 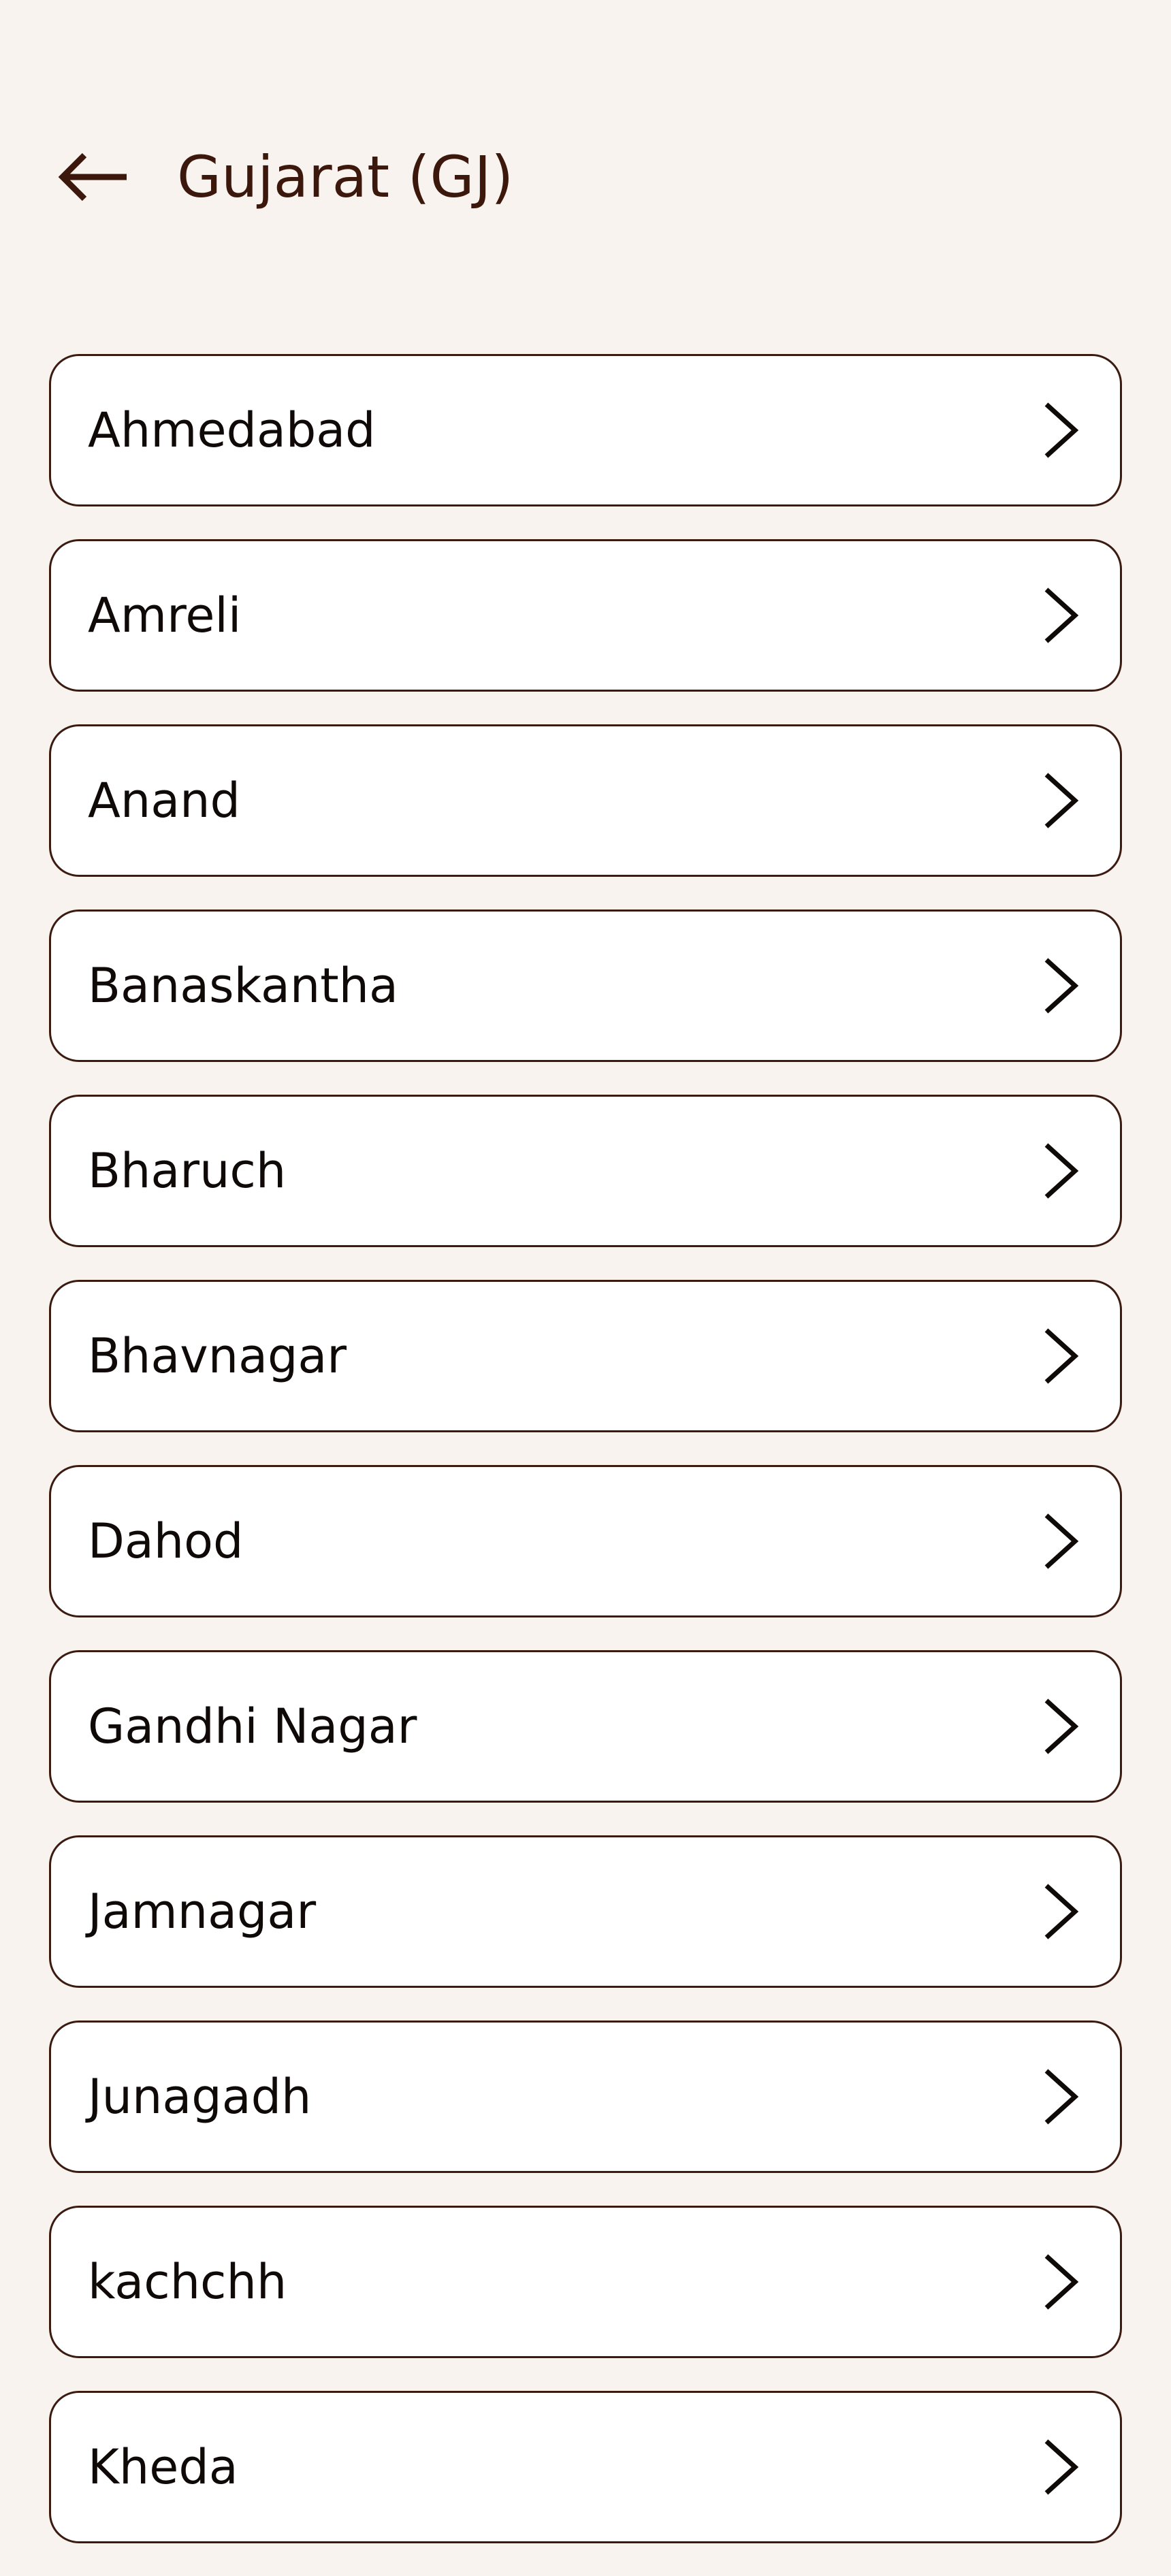 I want to click on back-button, so click(x=93, y=177).